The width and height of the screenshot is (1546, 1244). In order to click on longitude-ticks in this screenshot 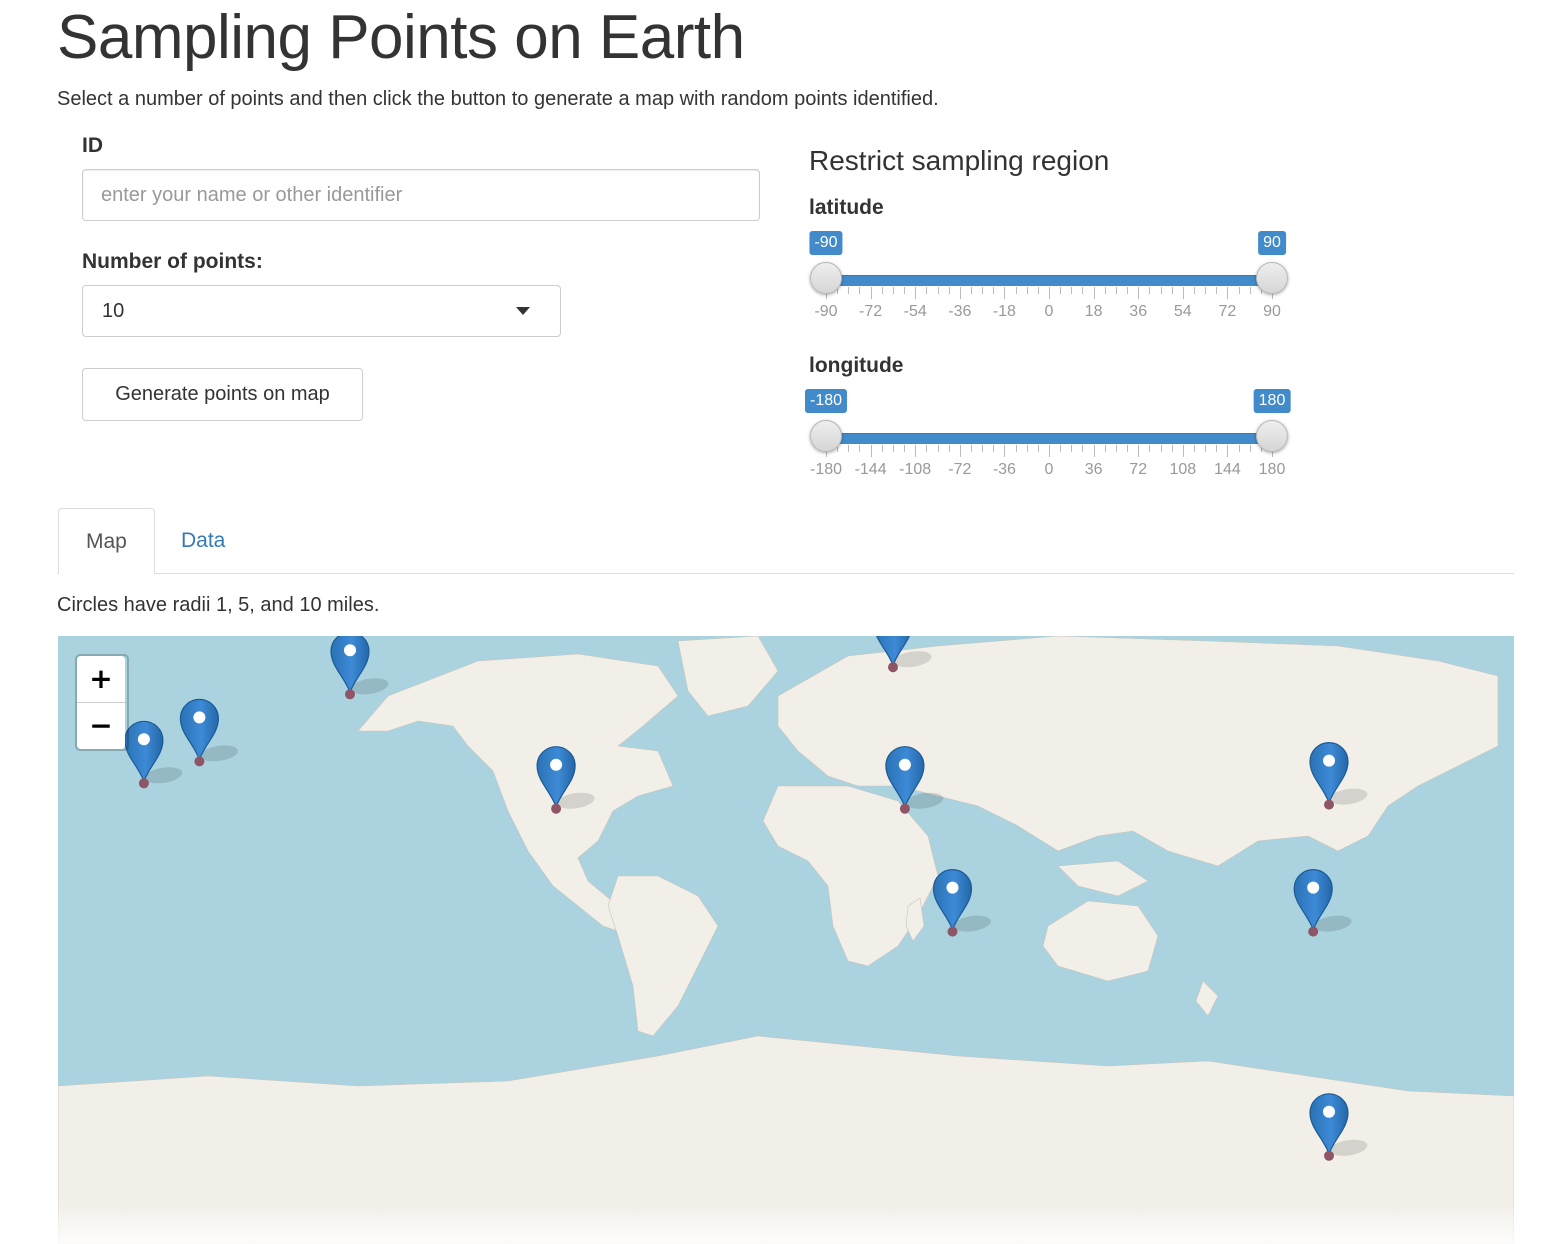, I will do `click(1049, 452)`.